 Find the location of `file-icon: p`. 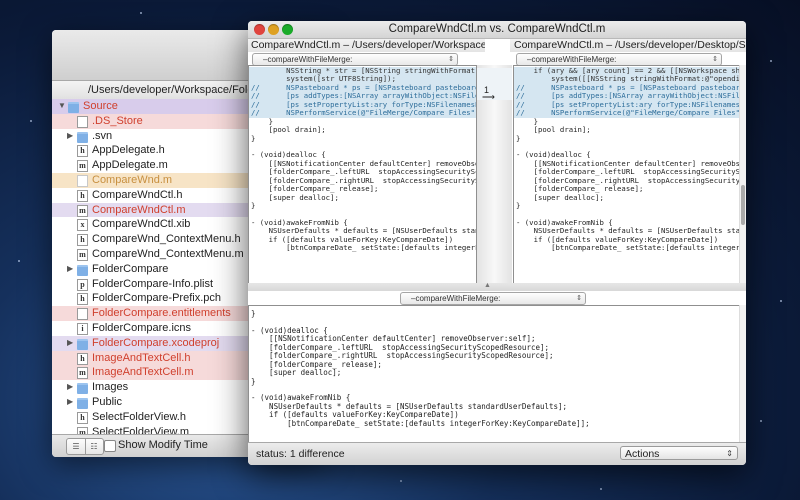

file-icon: p is located at coordinates (82, 284).